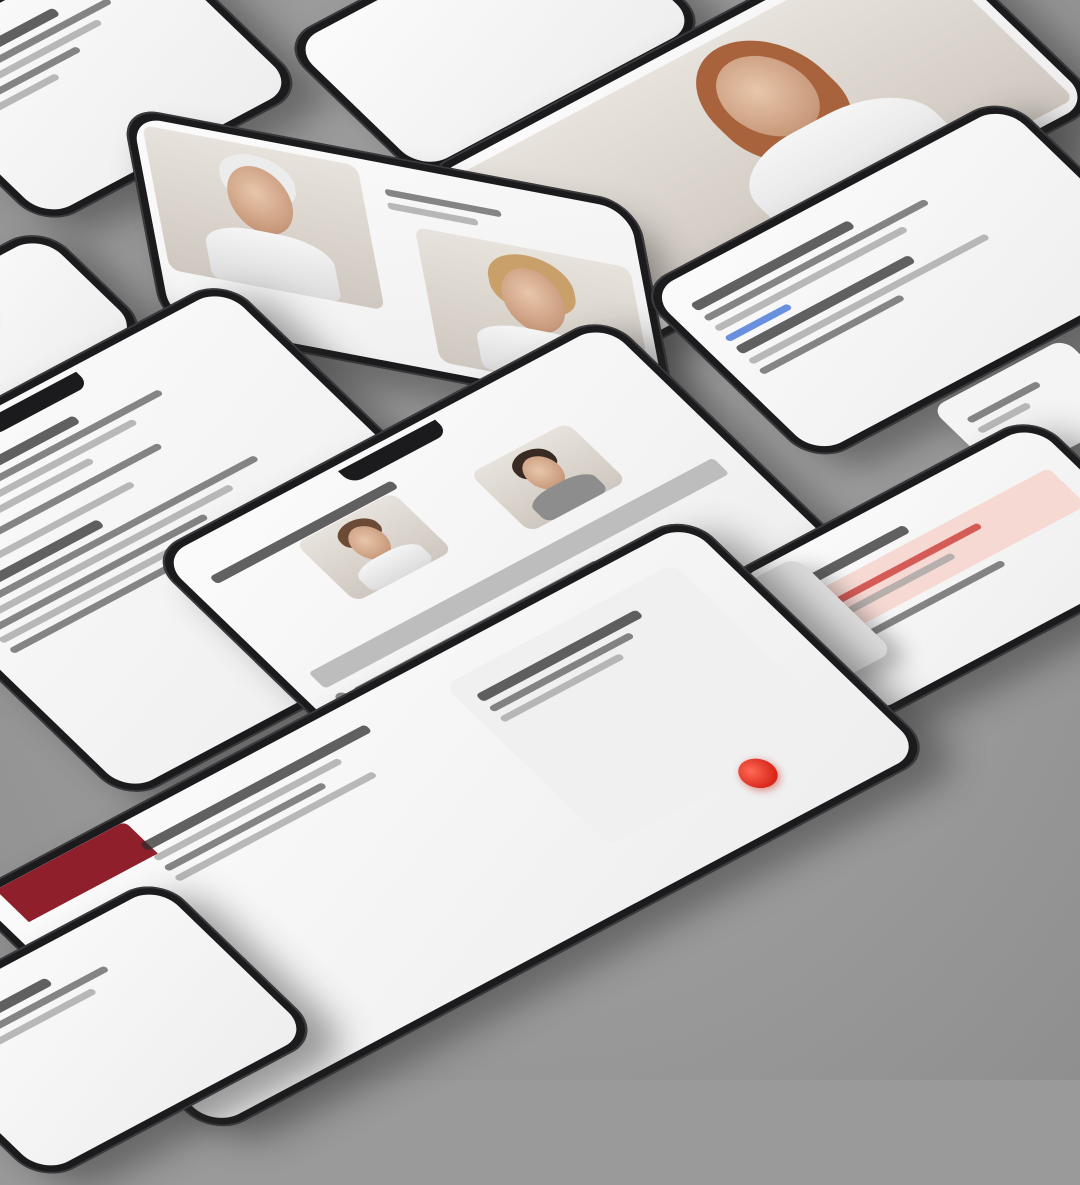  Describe the element at coordinates (264, 223) in the screenshot. I see `person-figure` at that location.